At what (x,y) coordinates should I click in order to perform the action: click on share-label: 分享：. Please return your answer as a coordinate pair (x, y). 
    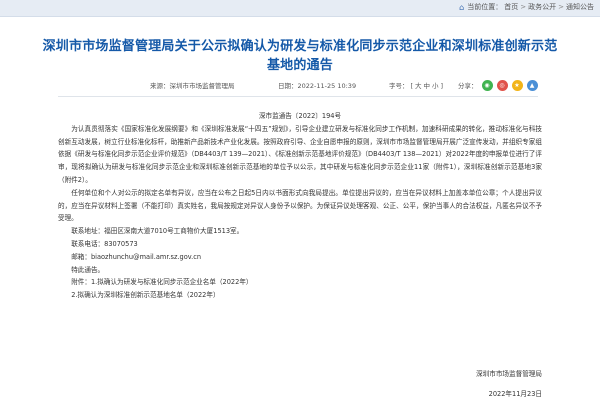
    Looking at the image, I should click on (468, 86).